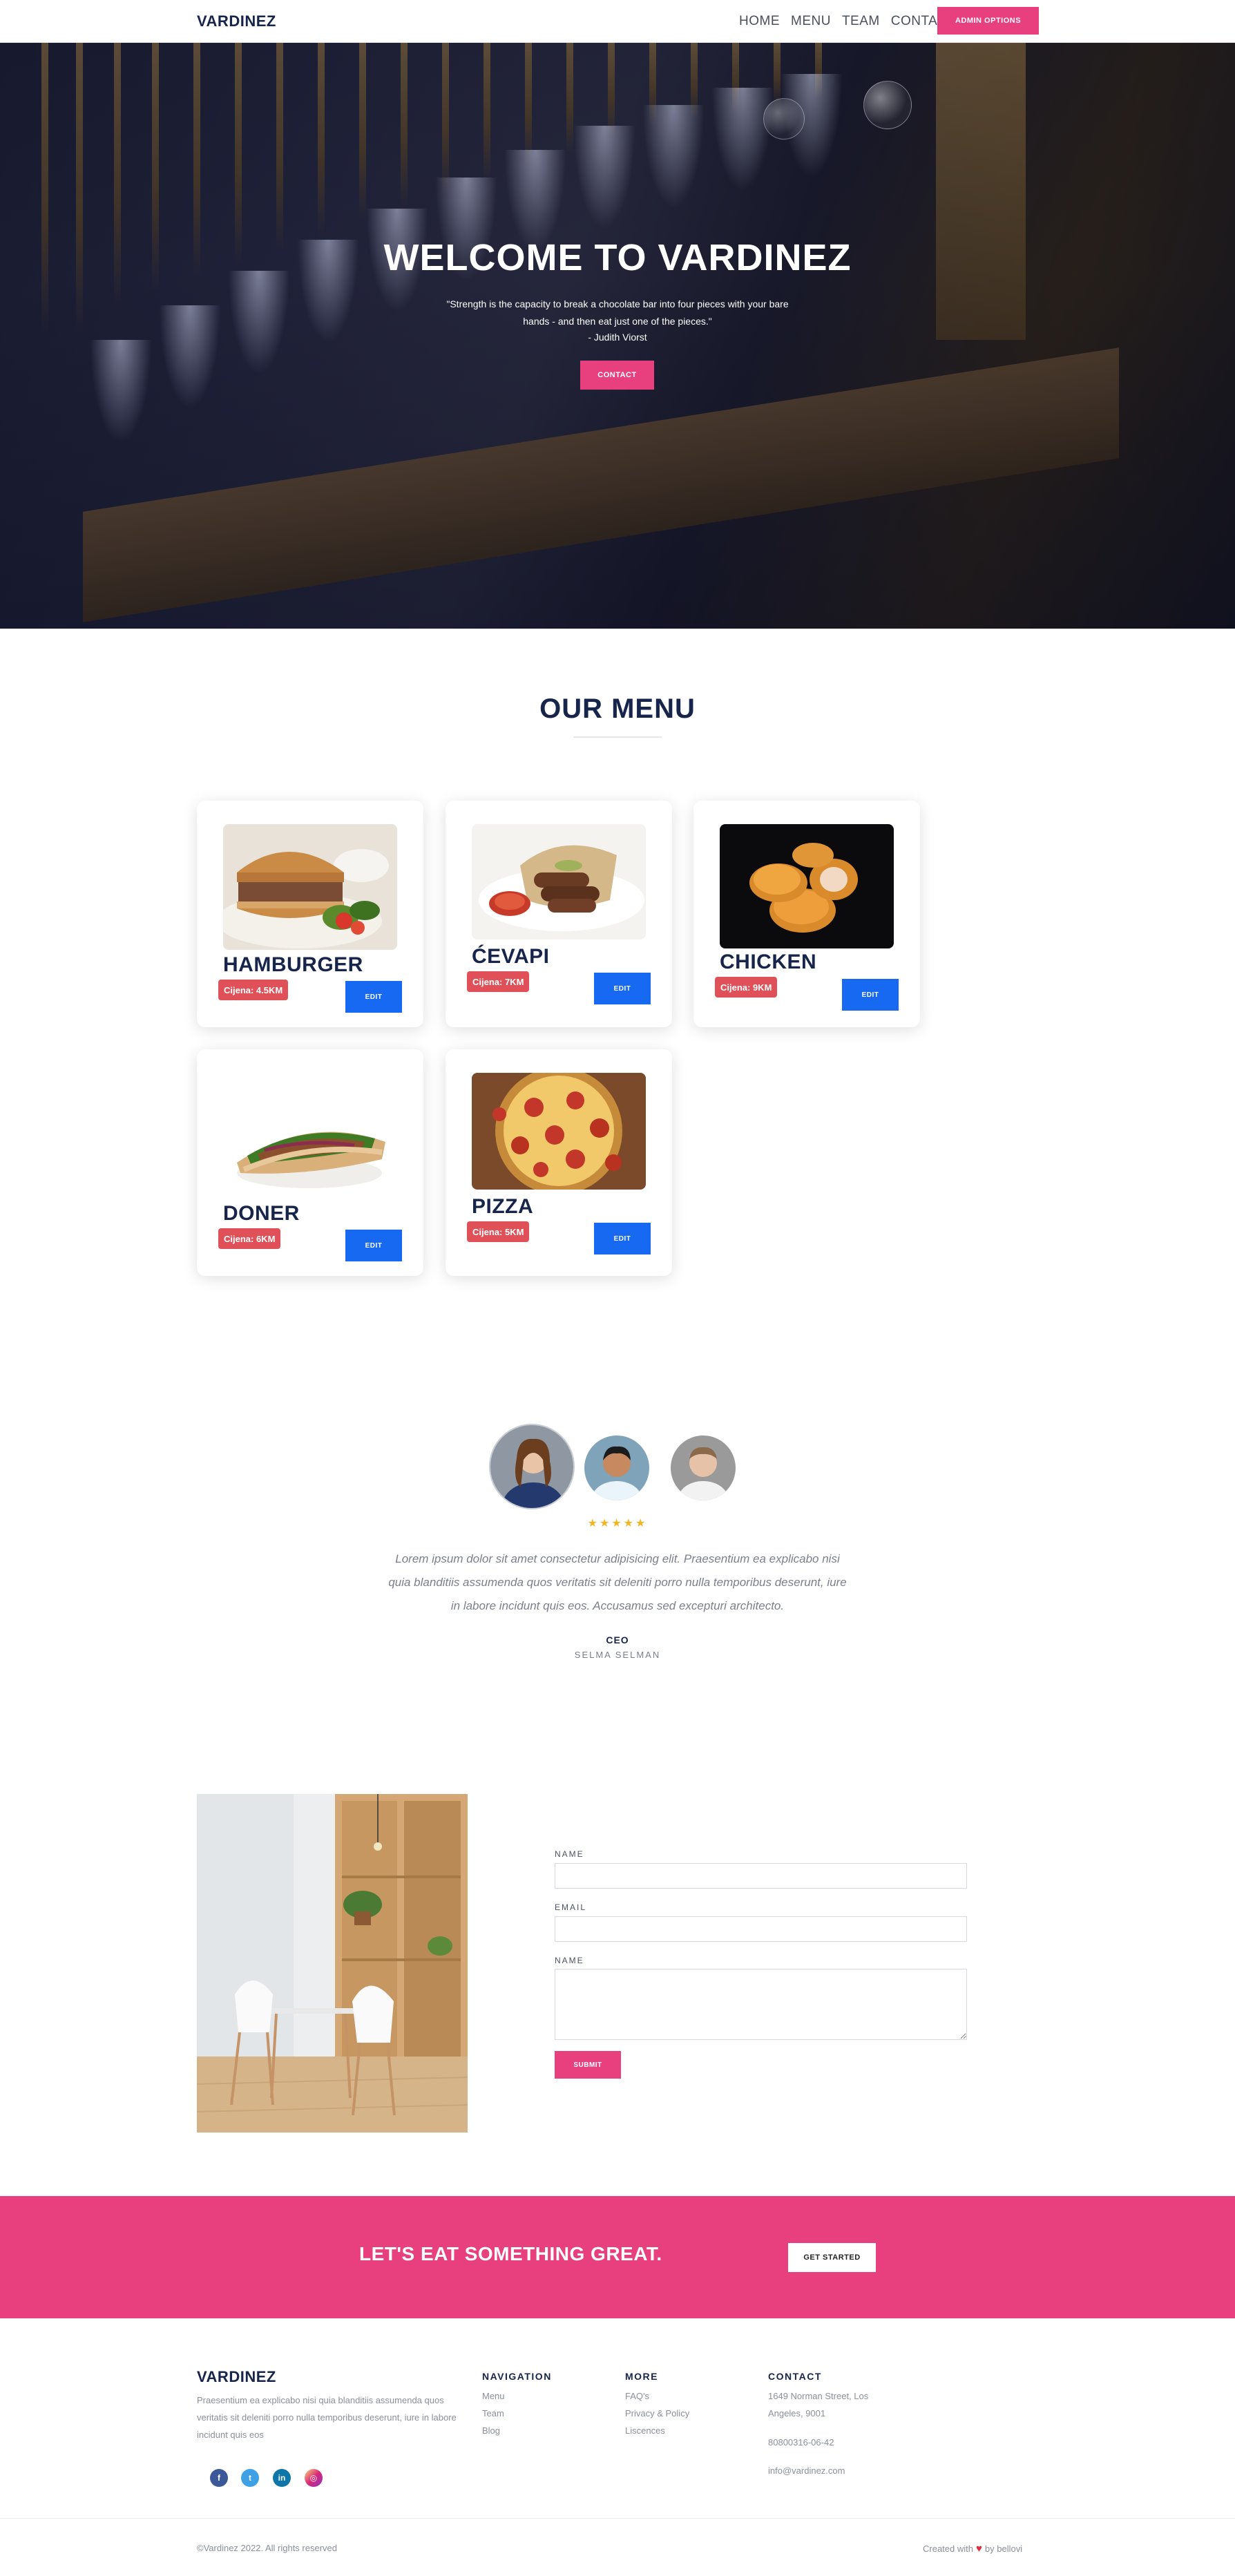 The width and height of the screenshot is (1235, 2576). Describe the element at coordinates (617, 1639) in the screenshot. I see `testimonial-role: CEO` at that location.